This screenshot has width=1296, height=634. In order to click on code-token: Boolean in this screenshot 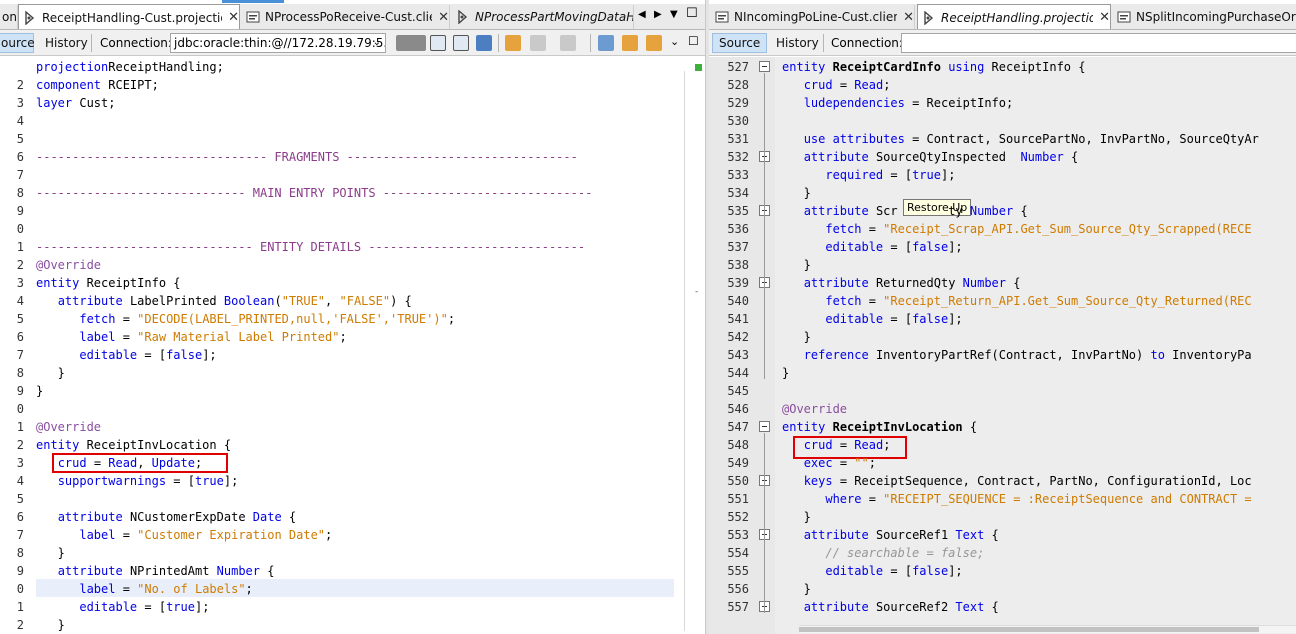, I will do `click(249, 301)`.